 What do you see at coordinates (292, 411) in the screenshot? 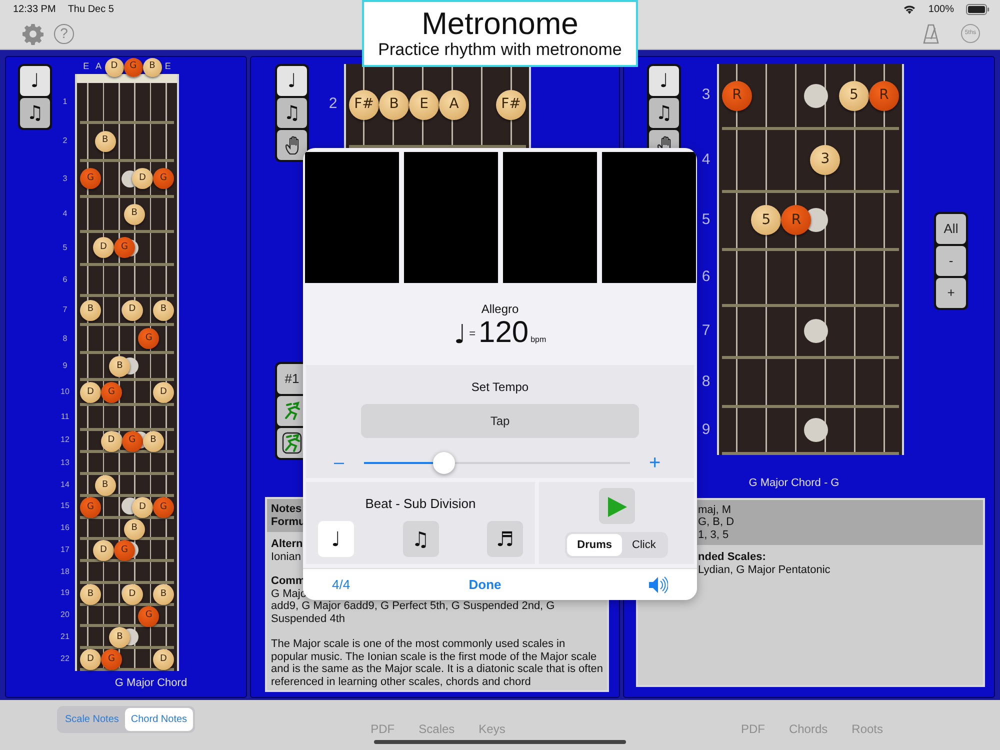
I see `figure-icon` at bounding box center [292, 411].